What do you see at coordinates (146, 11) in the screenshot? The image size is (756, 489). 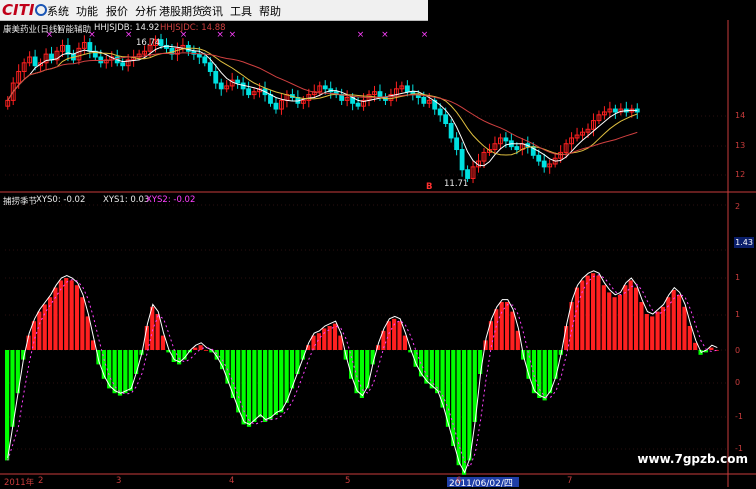 I see `menu-item-analysis: 分析` at bounding box center [146, 11].